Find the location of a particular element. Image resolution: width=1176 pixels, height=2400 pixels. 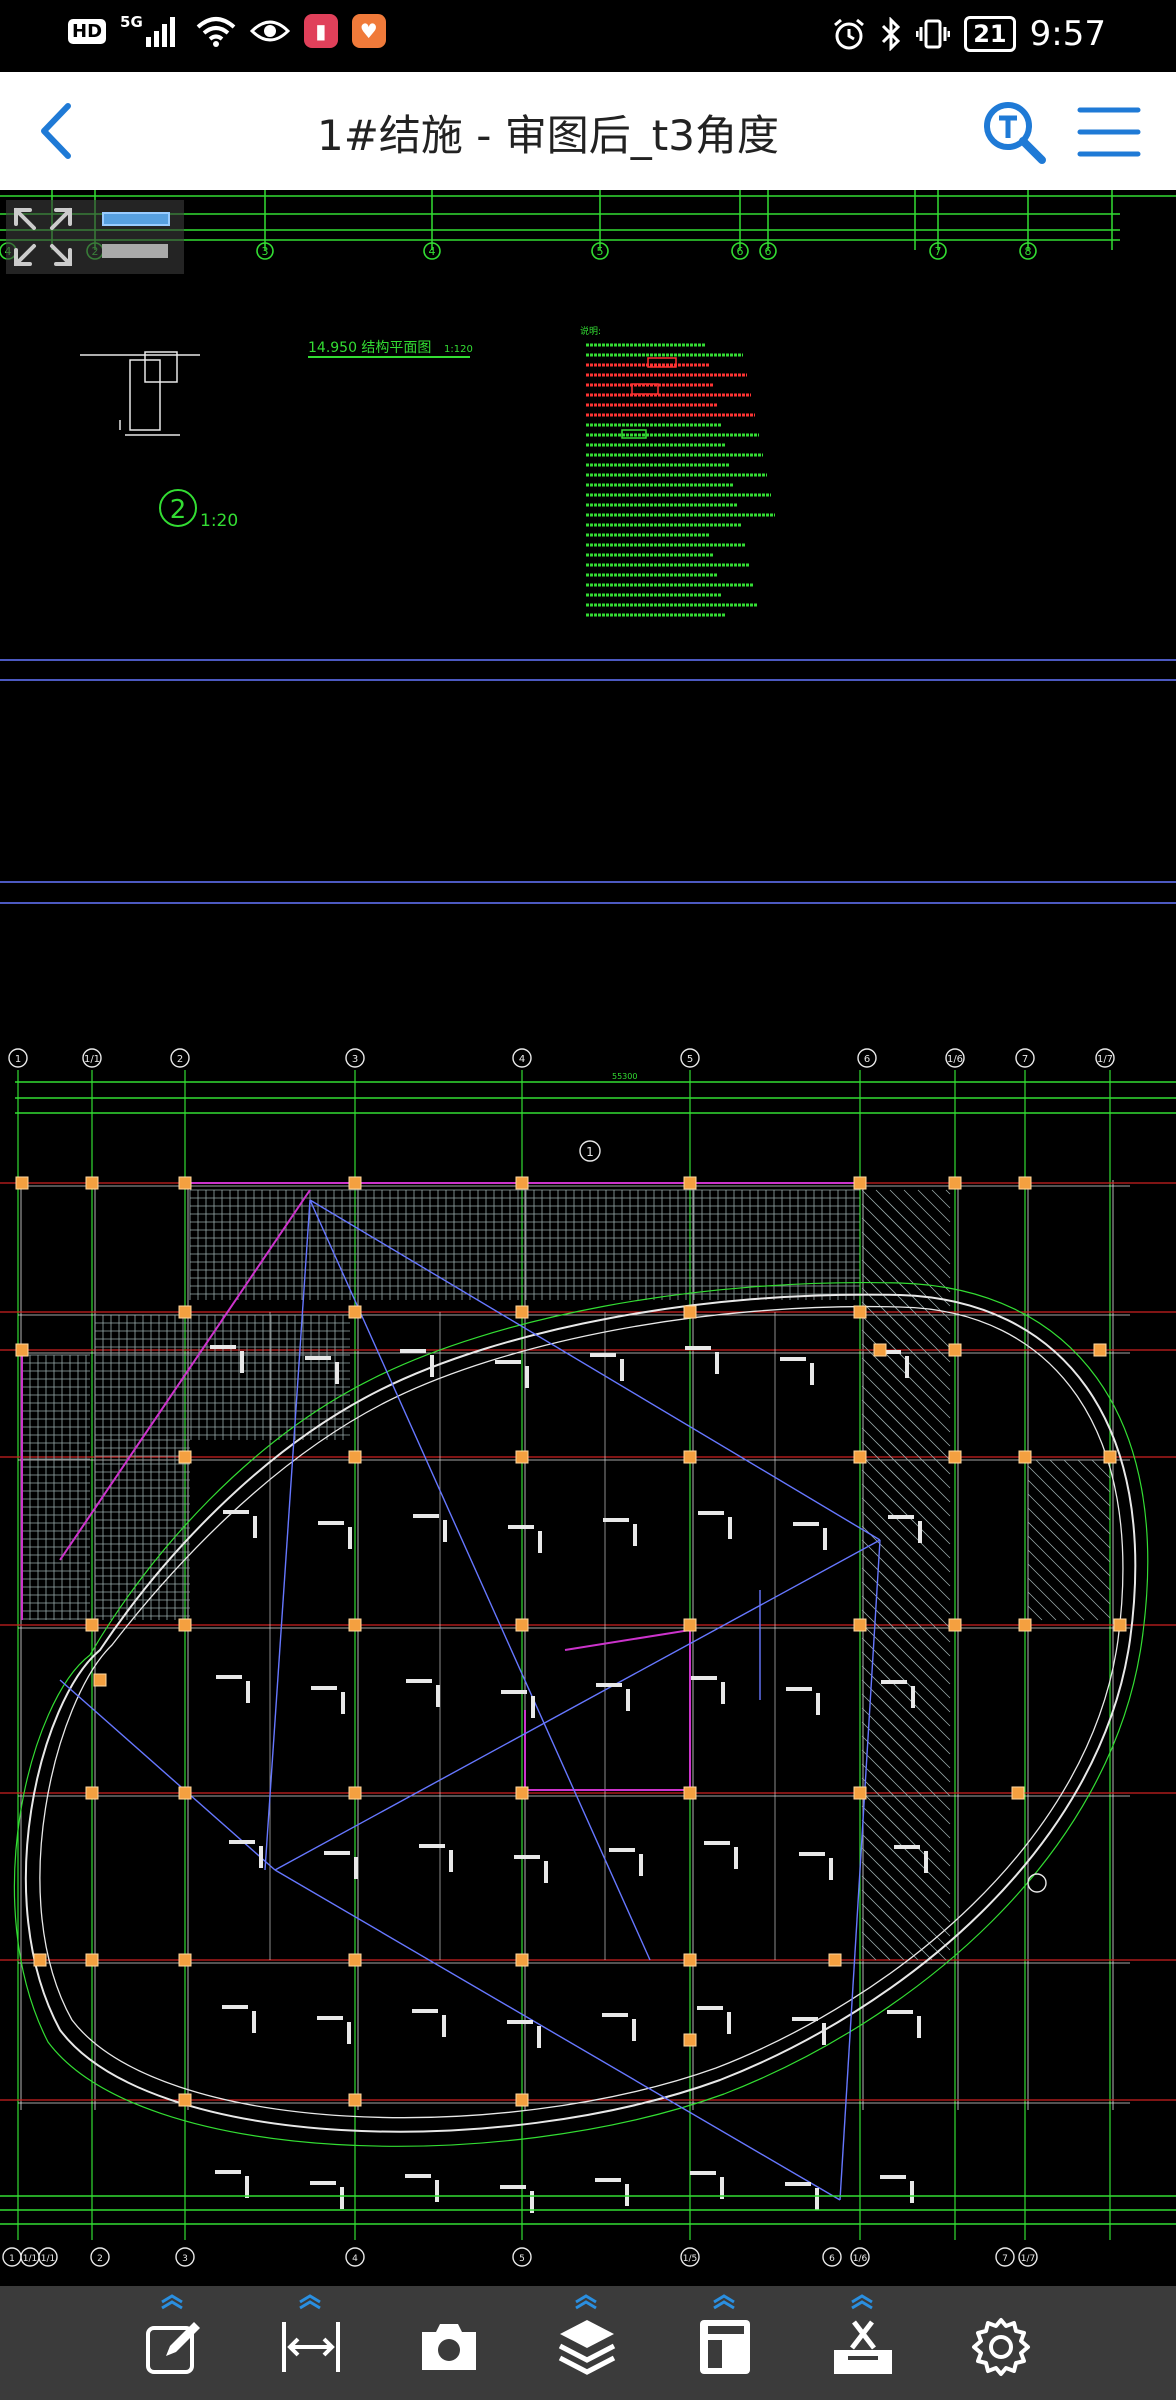

plan-axis-label: 1/6 is located at coordinates (860, 2259).